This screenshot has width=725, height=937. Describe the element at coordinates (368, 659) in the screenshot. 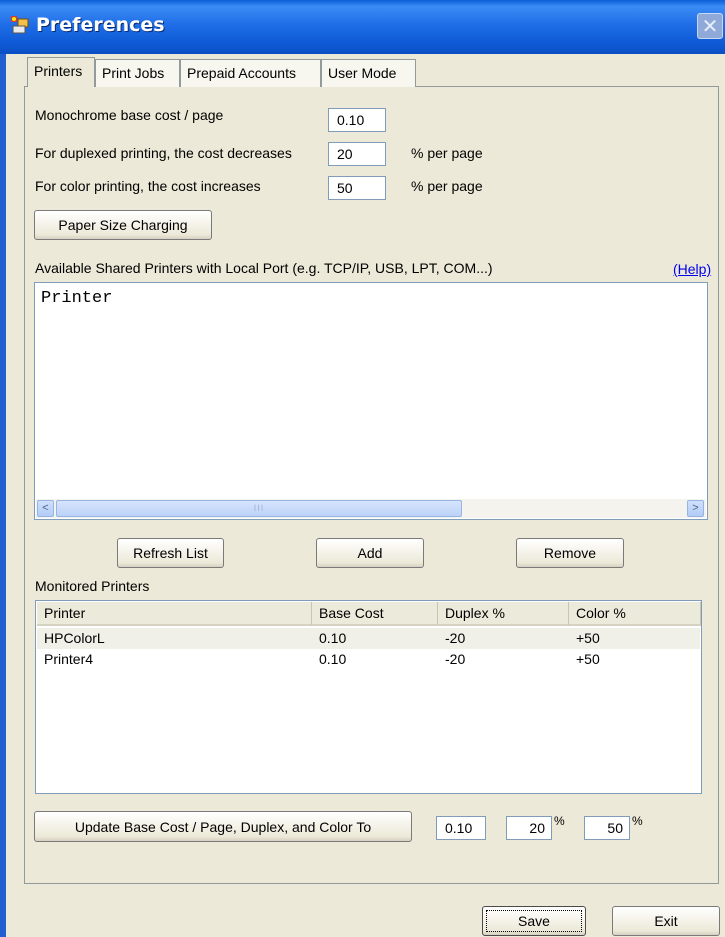

I see `table-row: Printer4 0.10 -20 +50` at that location.